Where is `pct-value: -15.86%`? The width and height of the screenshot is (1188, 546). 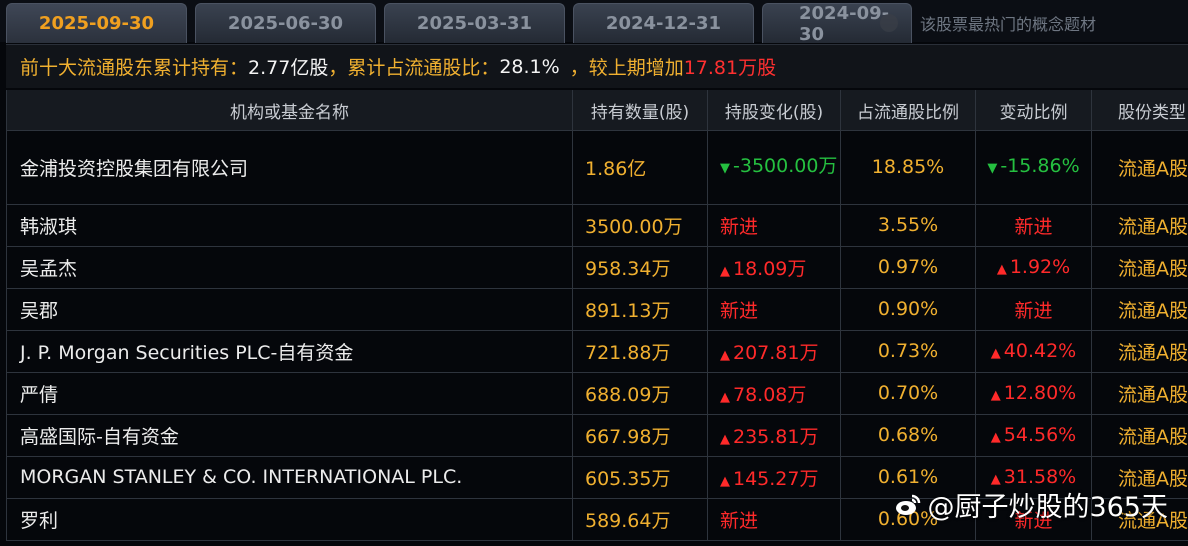 pct-value: -15.86% is located at coordinates (1033, 167).